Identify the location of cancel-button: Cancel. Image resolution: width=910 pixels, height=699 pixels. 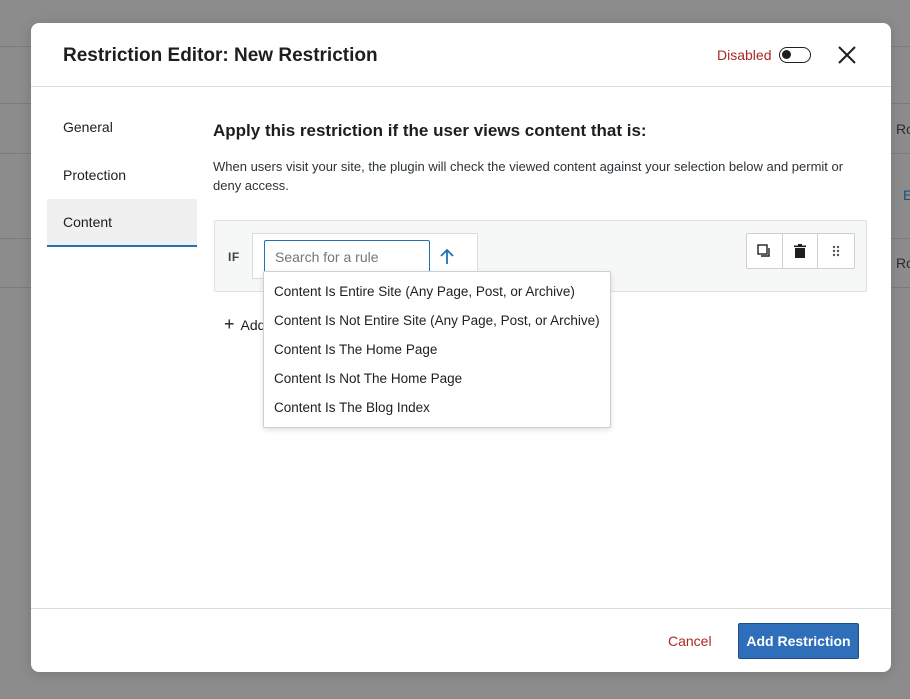
(690, 641).